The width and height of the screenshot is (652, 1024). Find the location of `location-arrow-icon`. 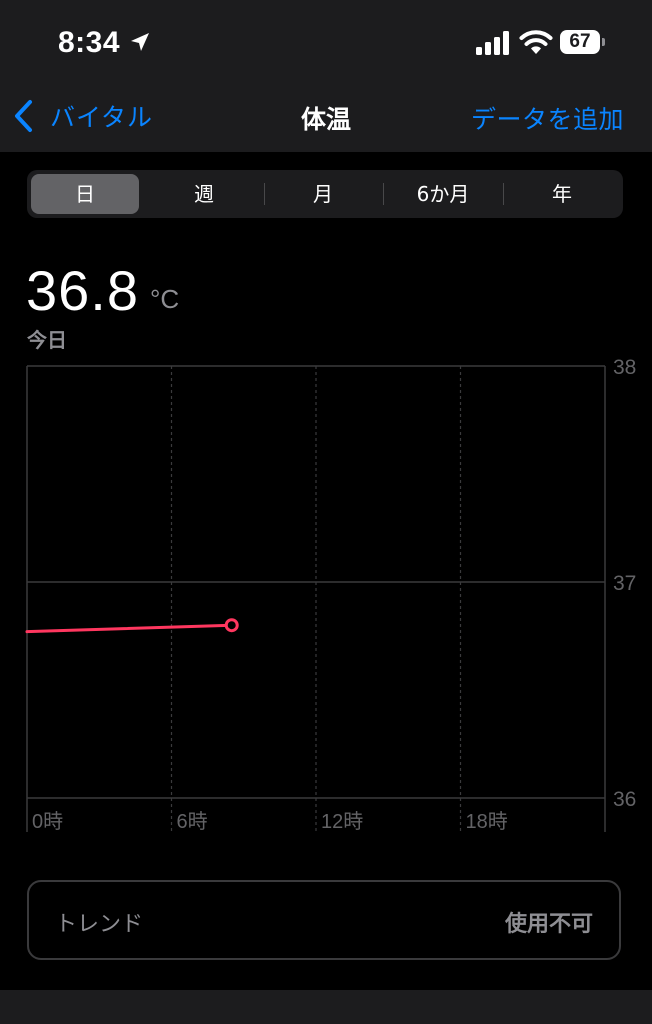

location-arrow-icon is located at coordinates (140, 42).